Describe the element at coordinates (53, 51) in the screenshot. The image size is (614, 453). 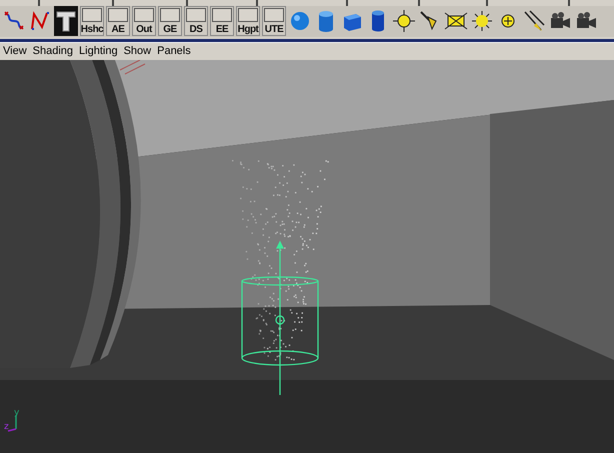
I see `menu-item: Shading` at that location.